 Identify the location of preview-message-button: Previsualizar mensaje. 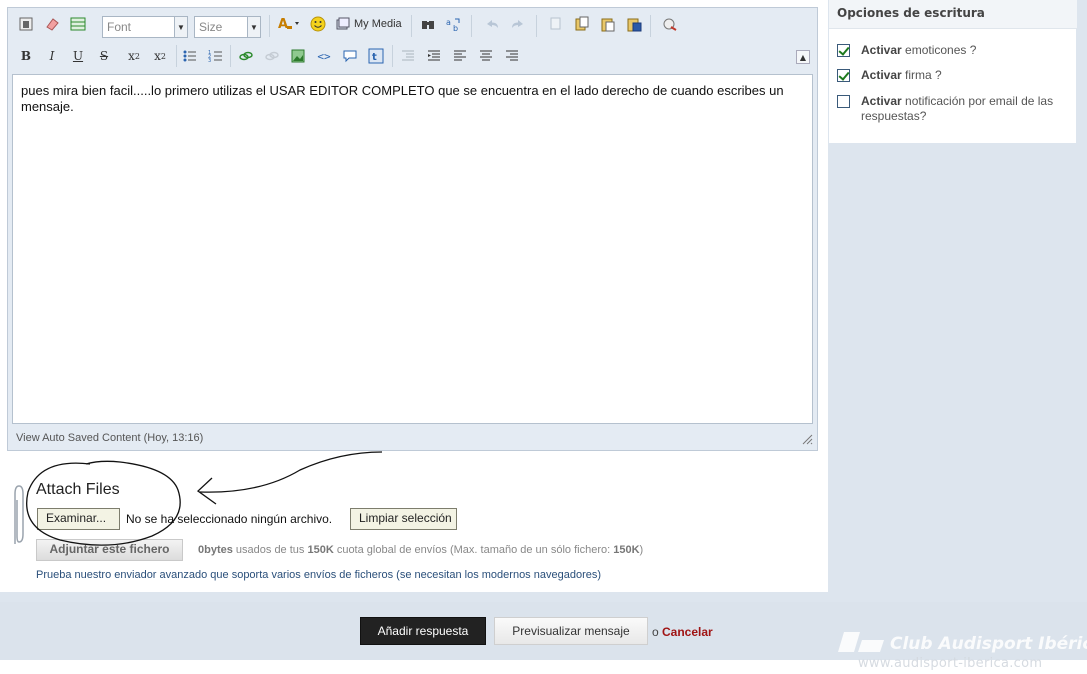
(571, 631).